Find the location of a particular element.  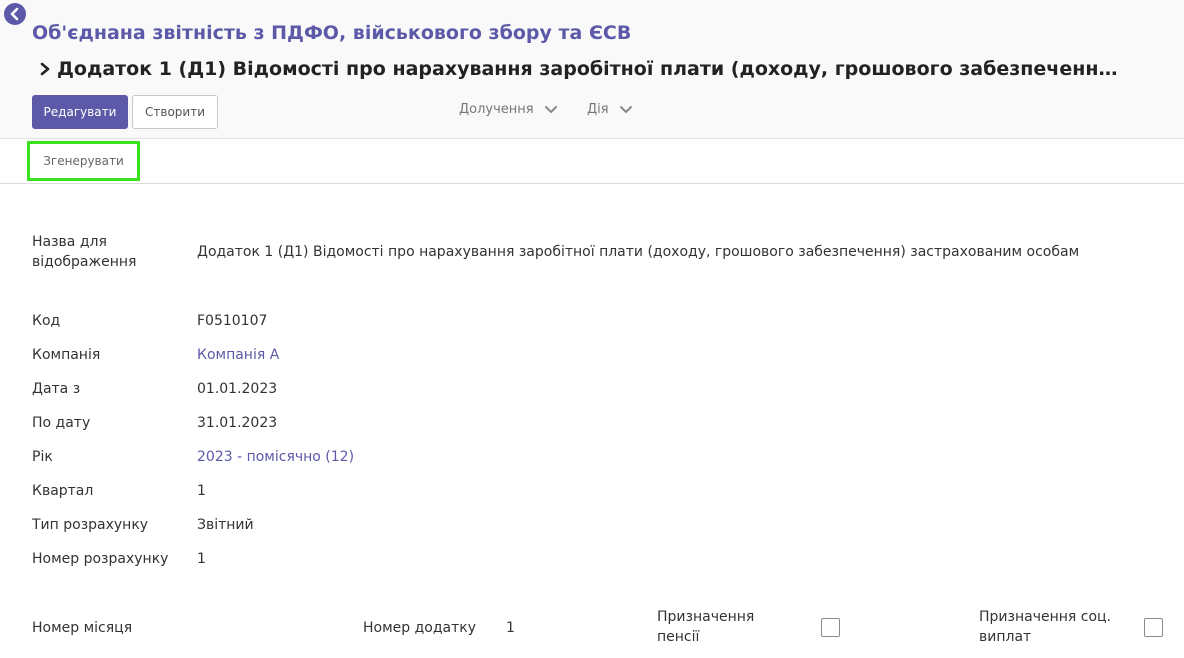

calc-type-value: Звітний is located at coordinates (225, 525).